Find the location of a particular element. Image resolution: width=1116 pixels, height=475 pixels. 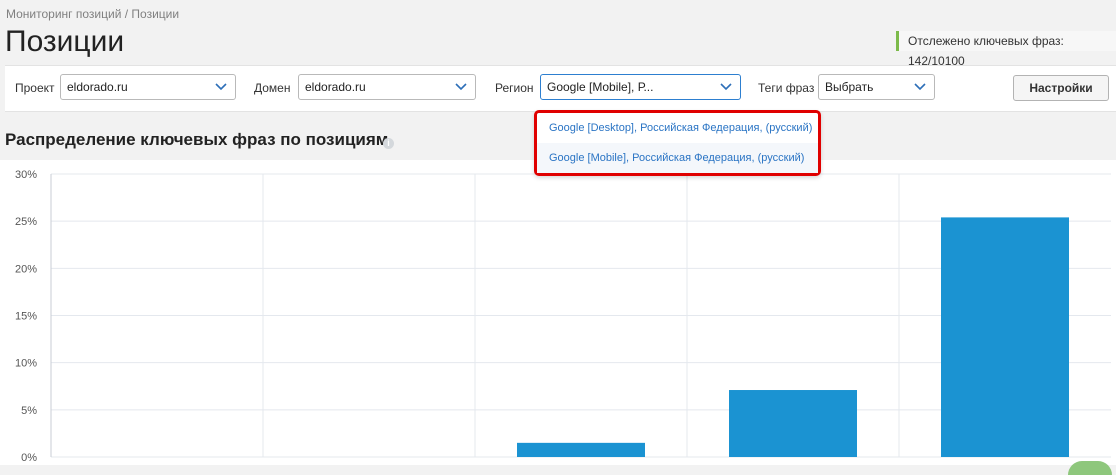

breadcrumb: Мониторинг позиций / Позиции is located at coordinates (92, 14).